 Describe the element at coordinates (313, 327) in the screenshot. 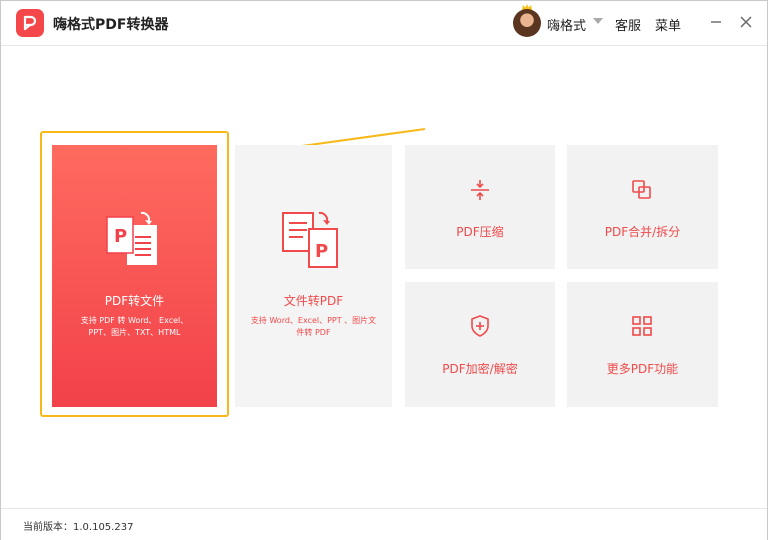

I see `file-to-pdf-desc: 支持 Word、Excel、PPT 、图片文 件转 PDF` at that location.